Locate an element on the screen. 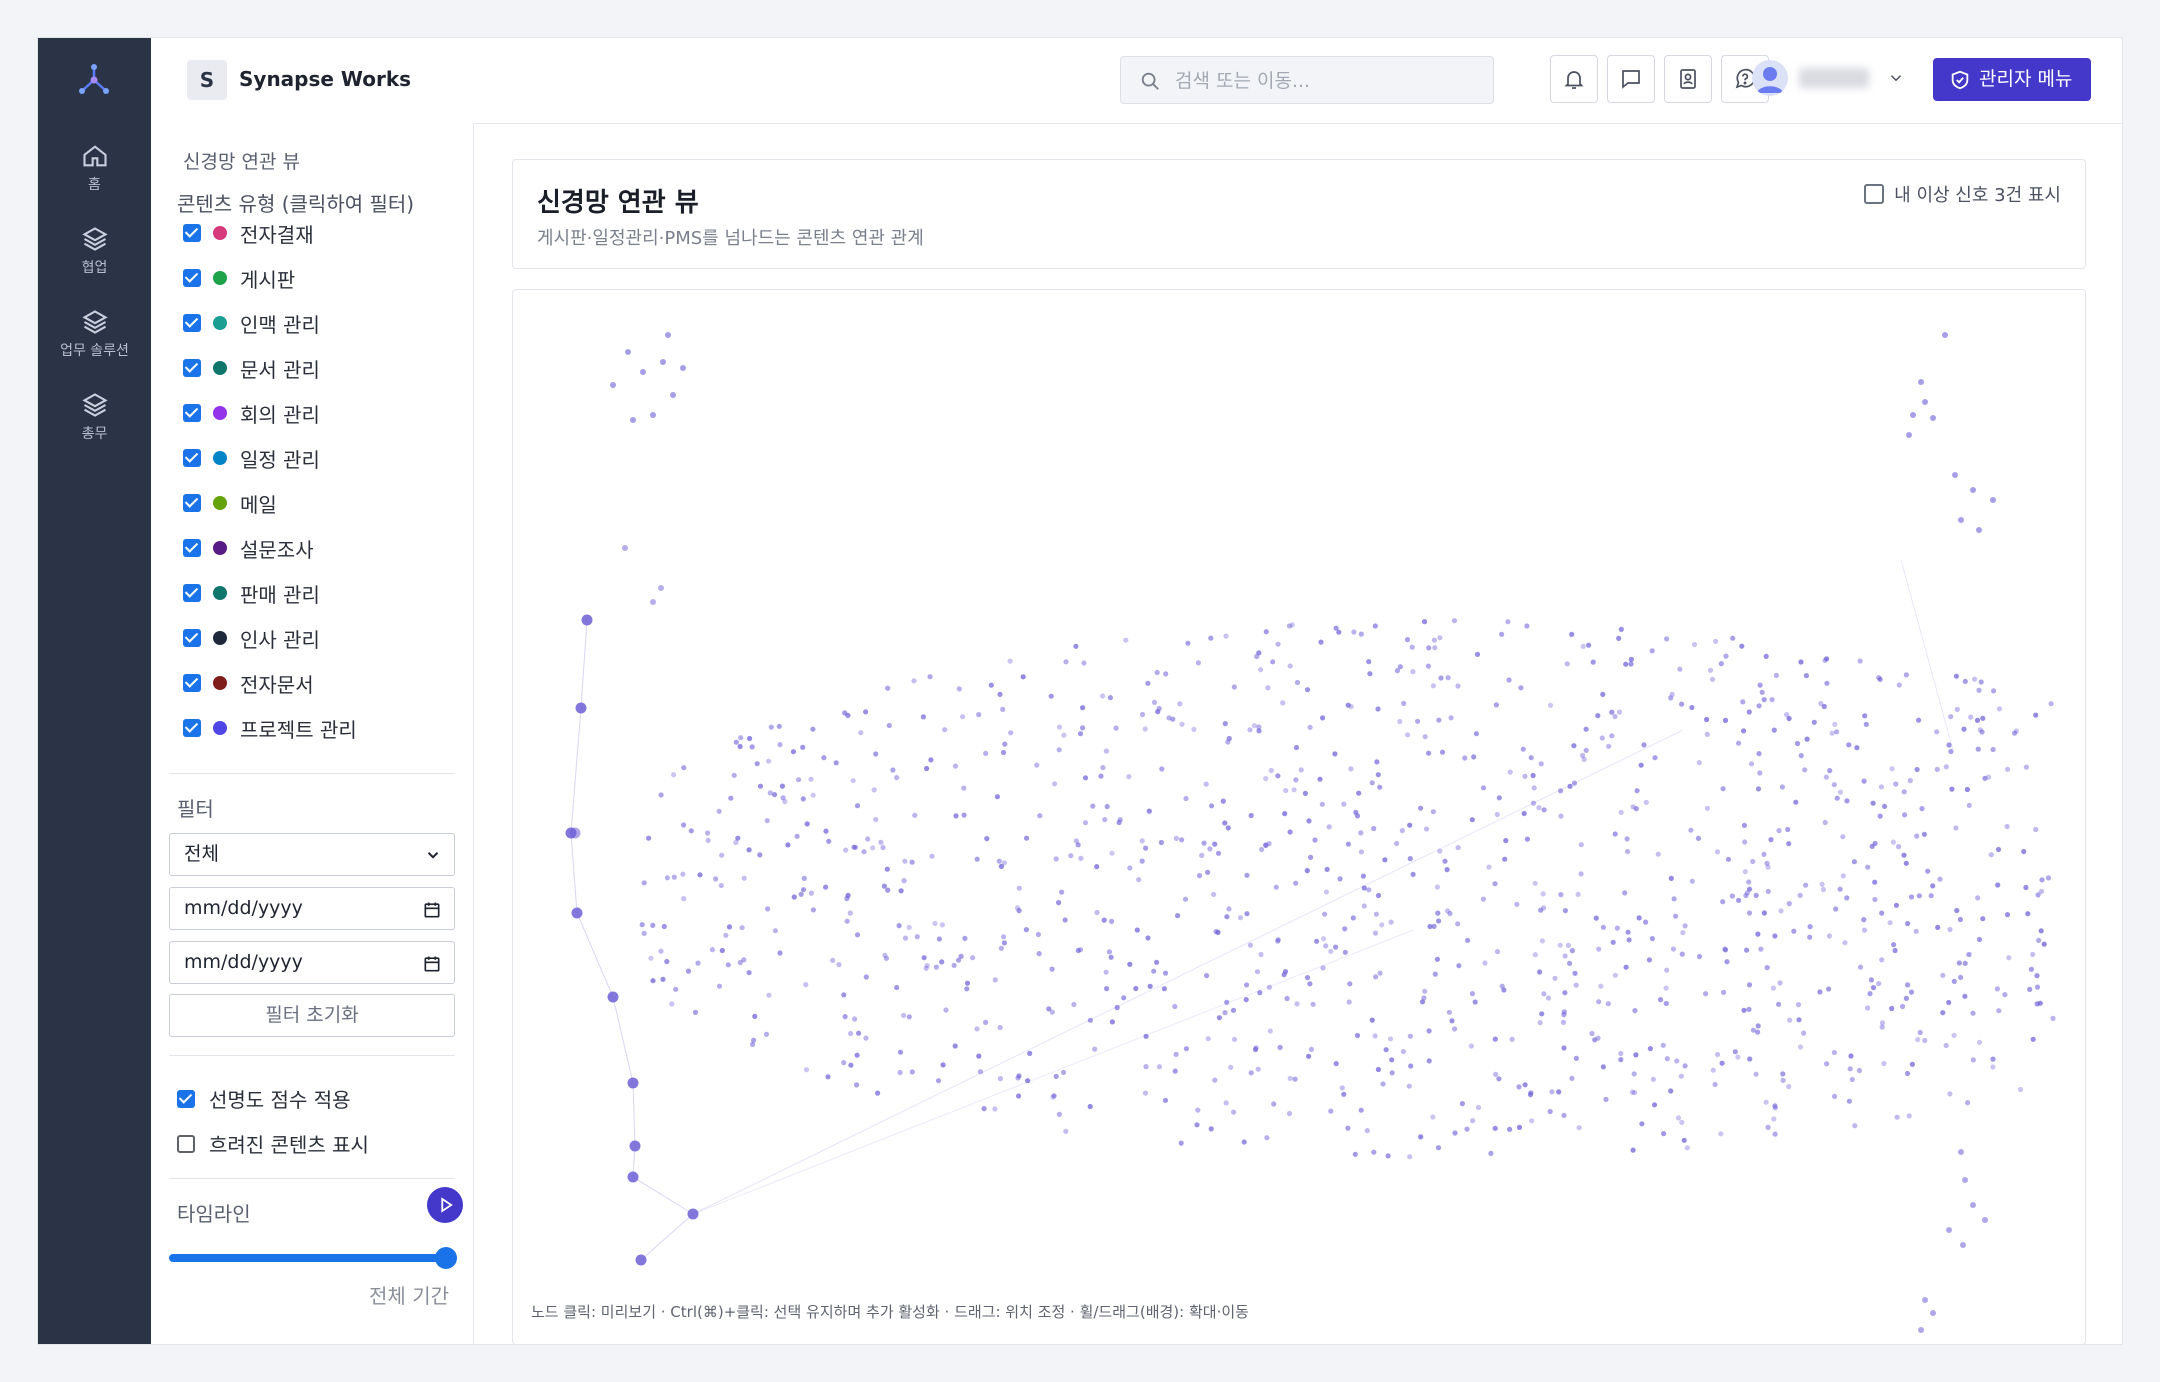 The width and height of the screenshot is (2160, 1382). content-type-schedule: 일정 관리 is located at coordinates (251, 458).